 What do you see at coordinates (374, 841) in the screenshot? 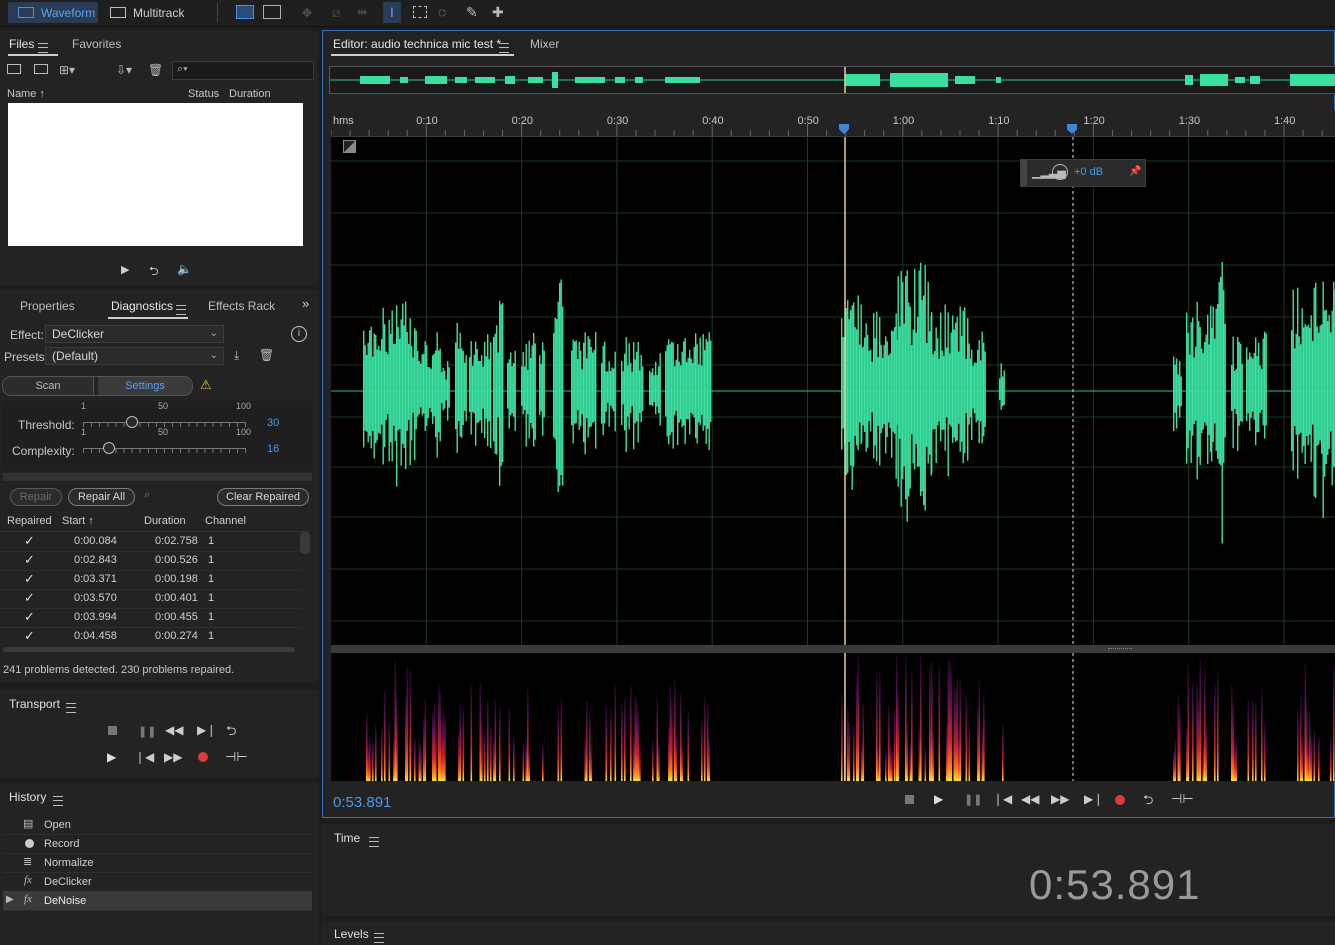
I see `time-menu-icon` at bounding box center [374, 841].